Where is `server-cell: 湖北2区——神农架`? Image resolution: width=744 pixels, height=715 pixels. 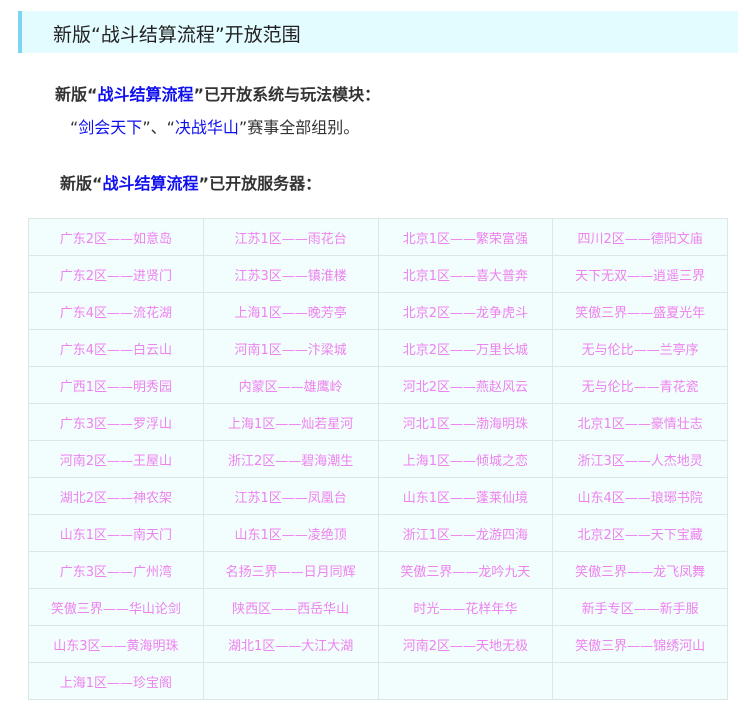
server-cell: 湖北2区——神农架 is located at coordinates (116, 496).